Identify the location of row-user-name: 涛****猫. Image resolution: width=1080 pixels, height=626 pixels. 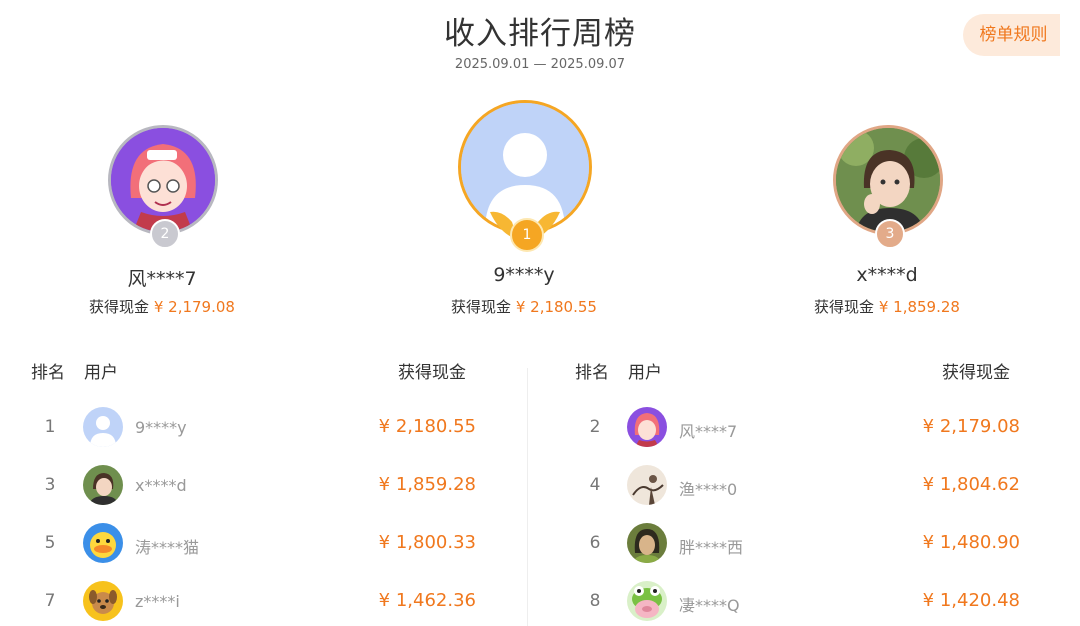
(167, 547).